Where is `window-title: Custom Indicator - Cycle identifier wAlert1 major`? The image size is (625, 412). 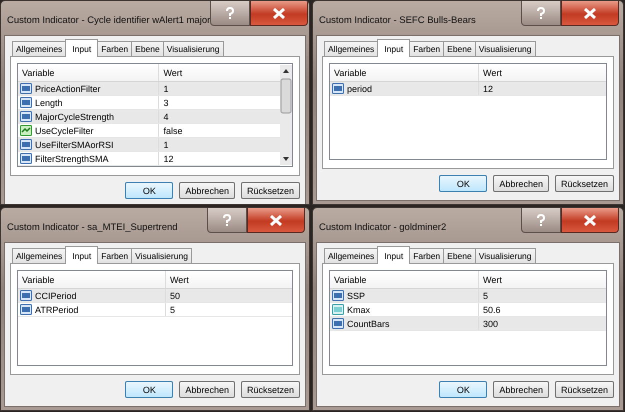 window-title: Custom Indicator - Cycle identifier wAlert1 major is located at coordinates (108, 20).